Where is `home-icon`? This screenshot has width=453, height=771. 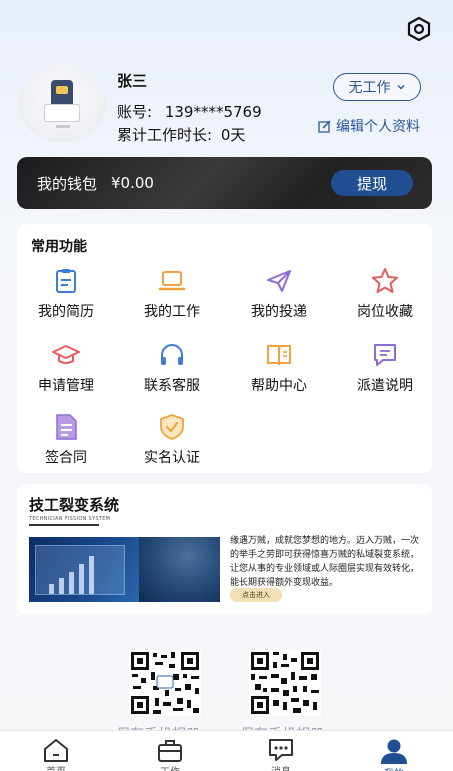 home-icon is located at coordinates (56, 750).